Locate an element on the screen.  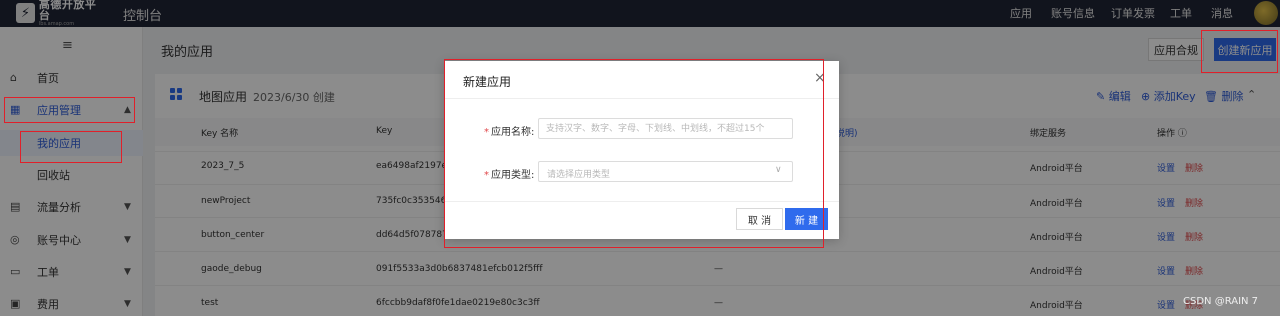
annotation-box-app-manage is located at coordinates (69, 110).